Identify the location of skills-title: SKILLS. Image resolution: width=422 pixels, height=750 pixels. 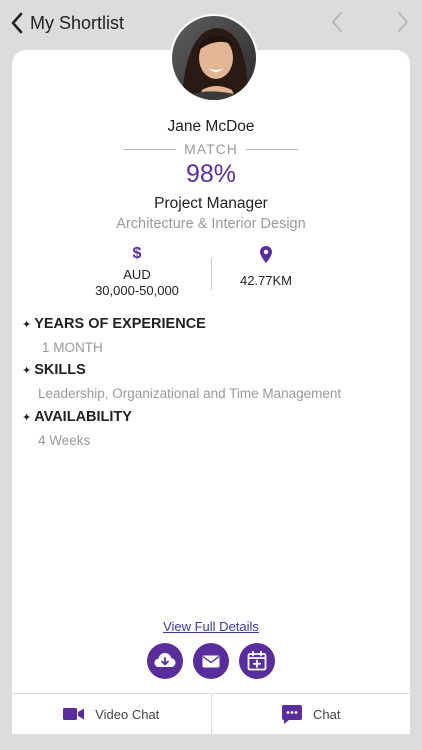
(60, 370).